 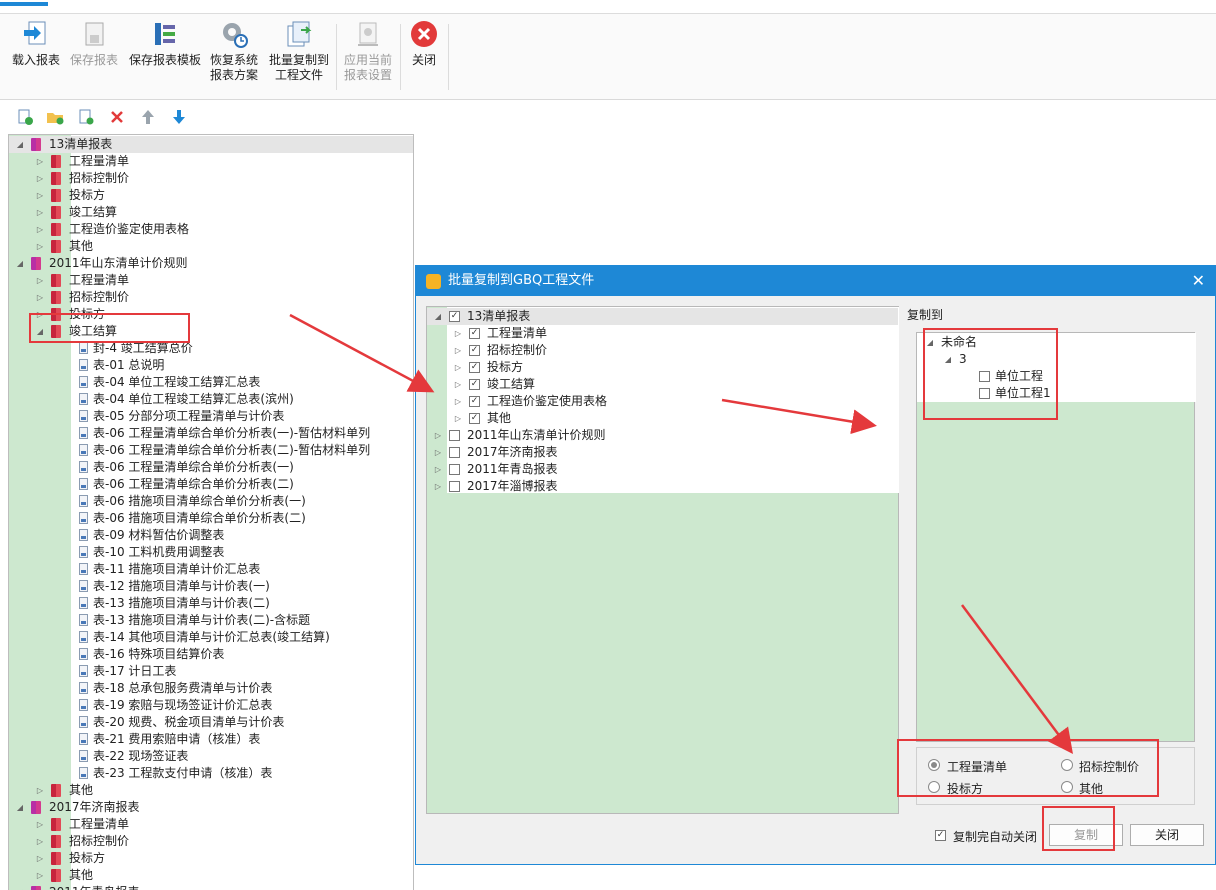 What do you see at coordinates (211, 518) in the screenshot?
I see `report-item: 表-06 措施项目清单综合单价分析表(二)` at bounding box center [211, 518].